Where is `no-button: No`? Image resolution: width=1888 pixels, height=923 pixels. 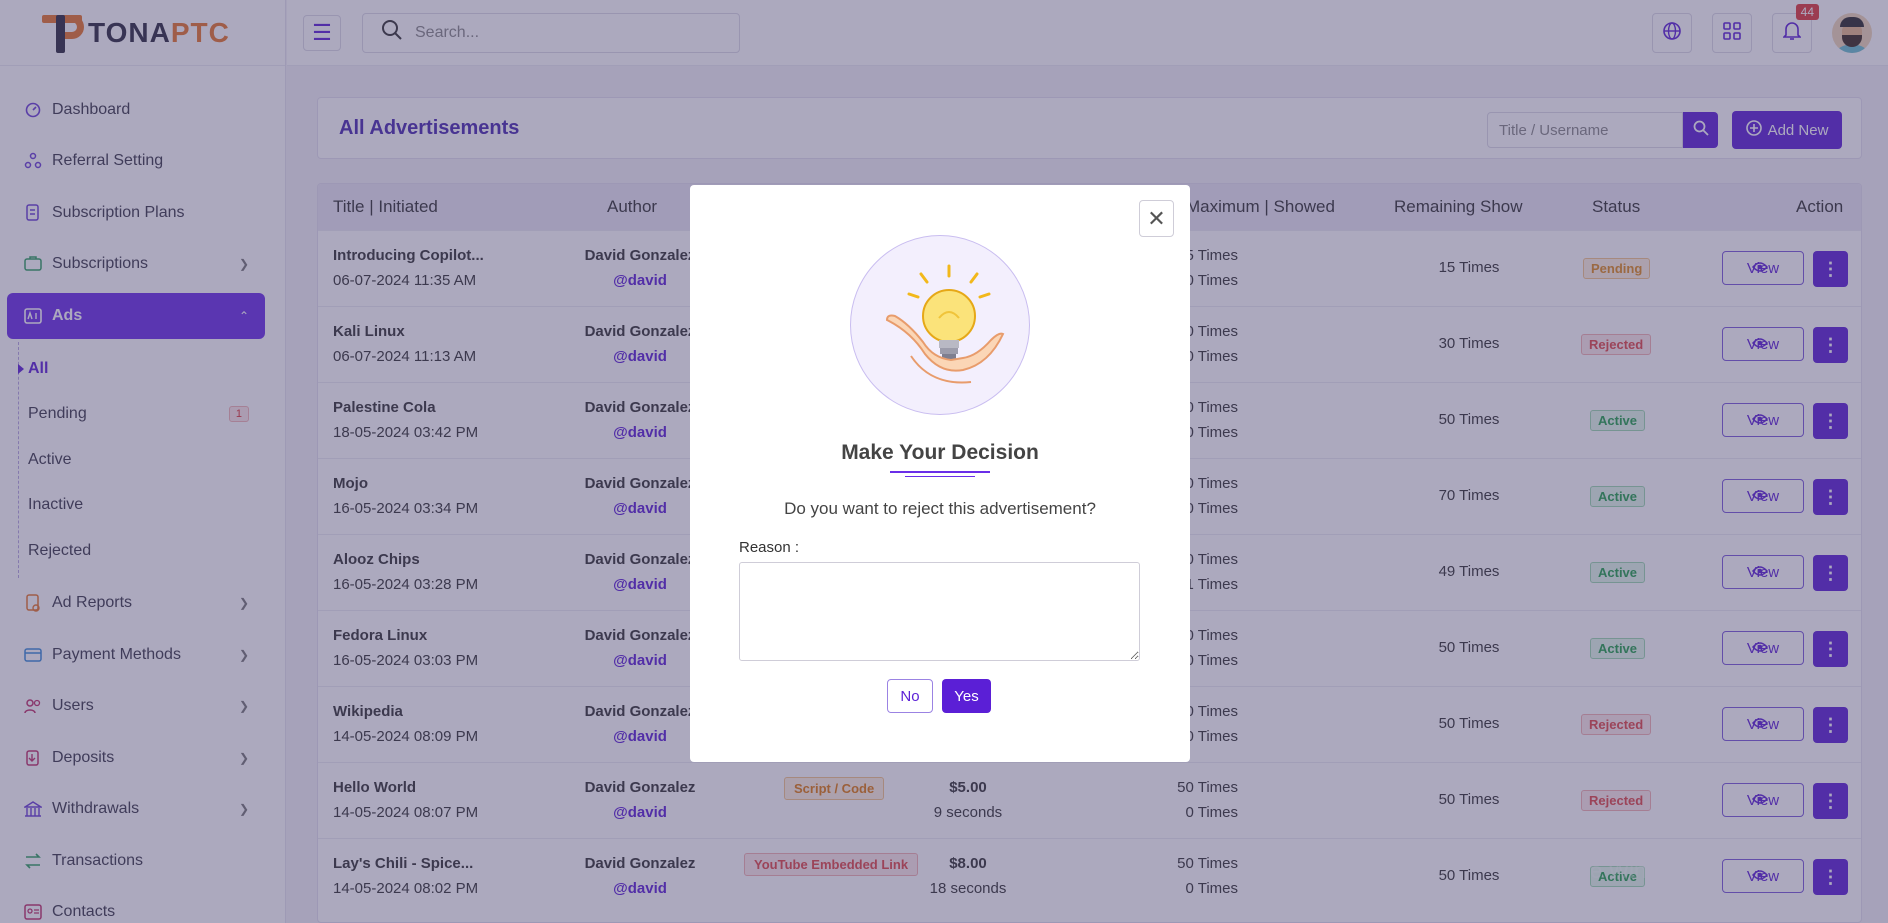 no-button: No is located at coordinates (910, 696).